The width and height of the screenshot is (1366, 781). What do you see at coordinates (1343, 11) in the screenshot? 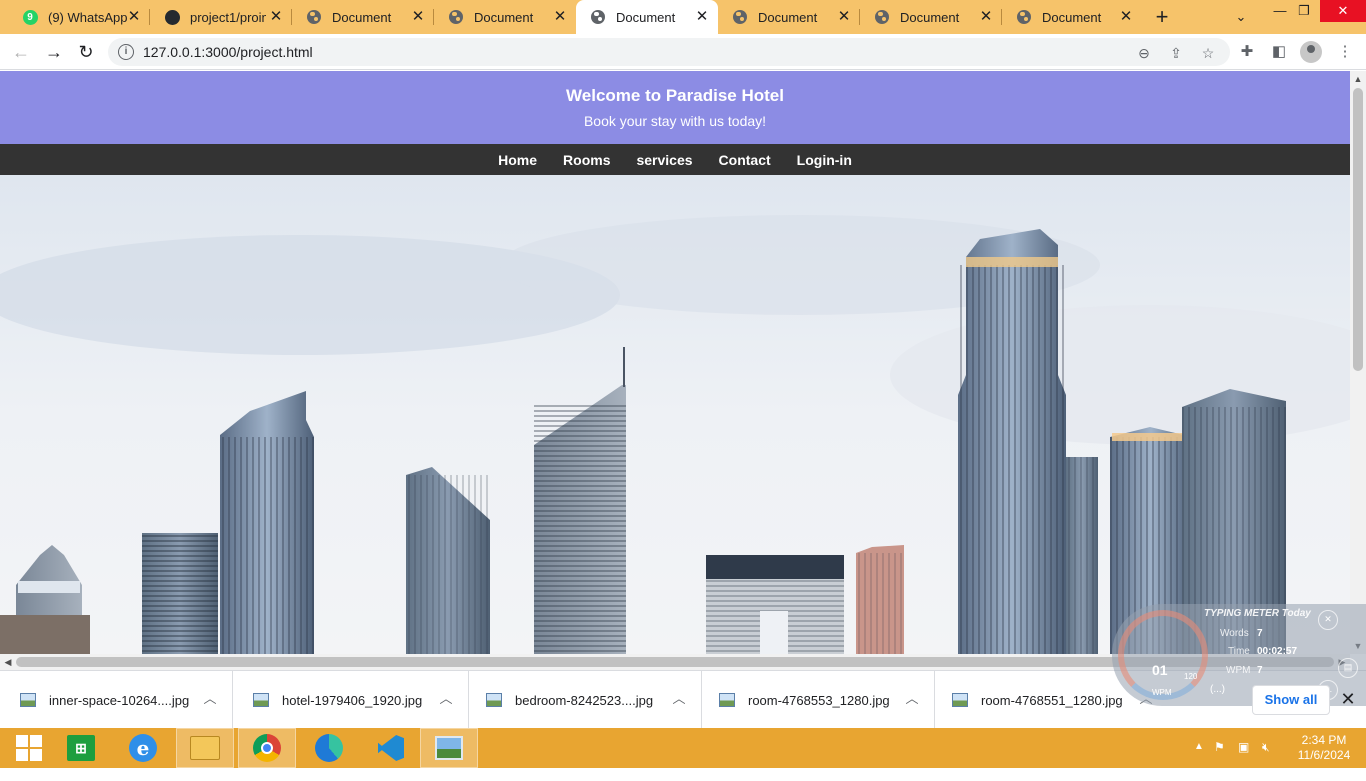
I see `window-close-button: ✕` at bounding box center [1343, 11].